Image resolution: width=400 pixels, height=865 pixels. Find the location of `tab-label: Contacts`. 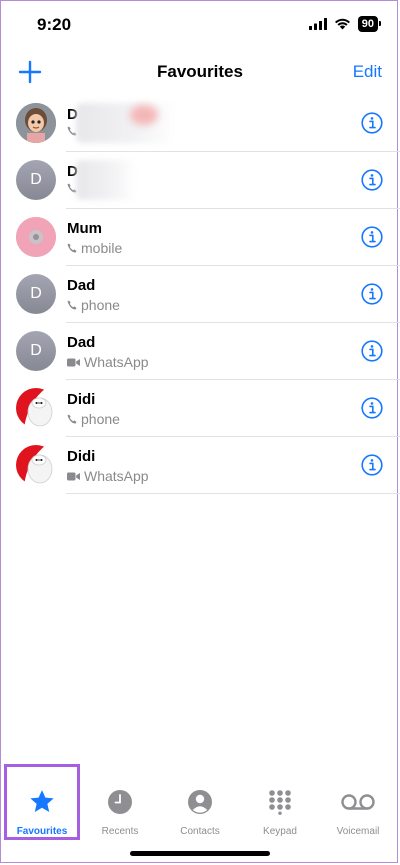

tab-label: Contacts is located at coordinates (200, 831).